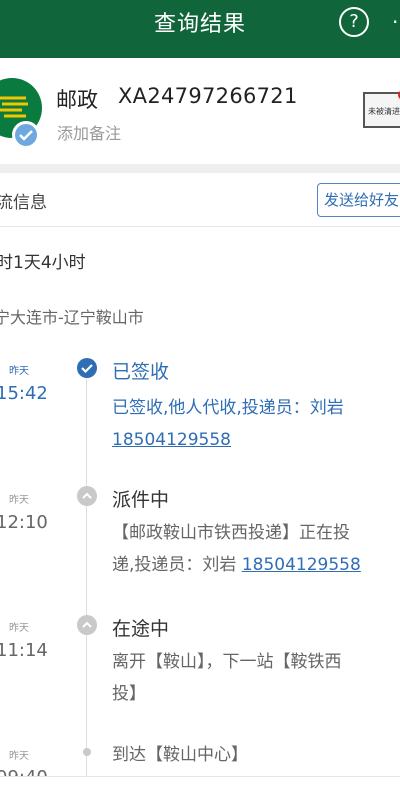  Describe the element at coordinates (87, 752) in the screenshot. I see `timeline-dot` at that location.